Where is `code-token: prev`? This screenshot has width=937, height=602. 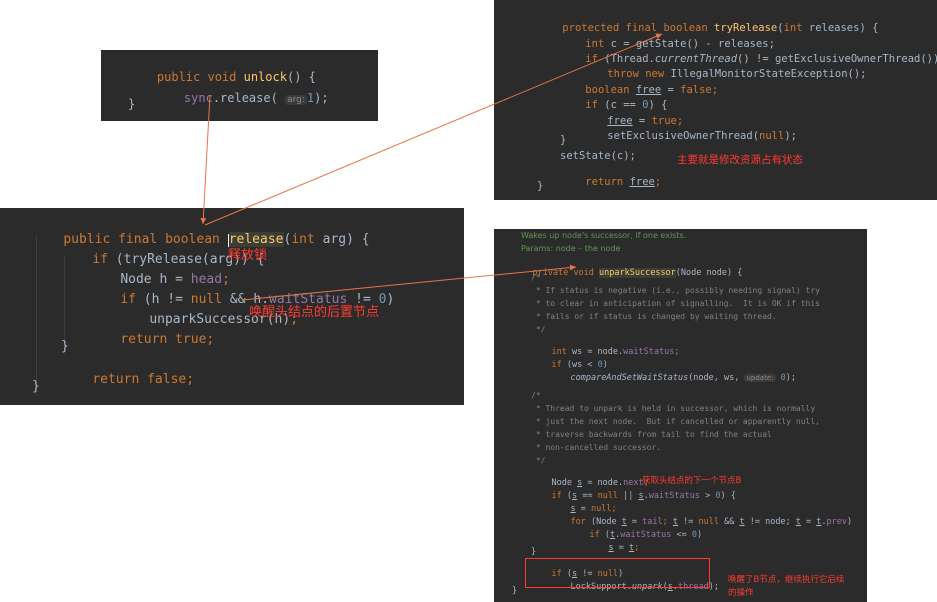 code-token: prev is located at coordinates (837, 521).